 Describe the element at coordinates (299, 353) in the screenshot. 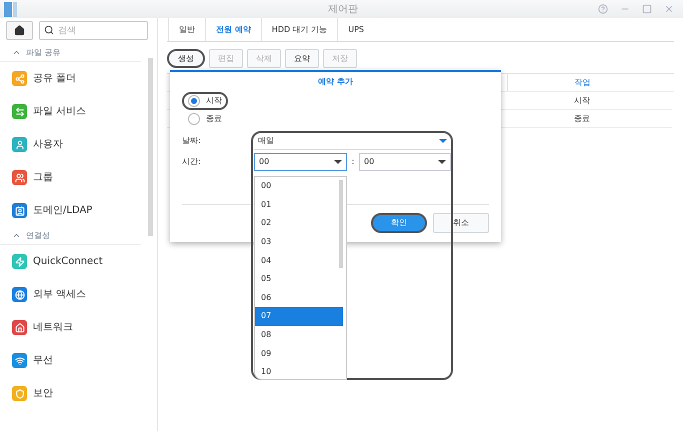

I see `hour-option: 09` at that location.